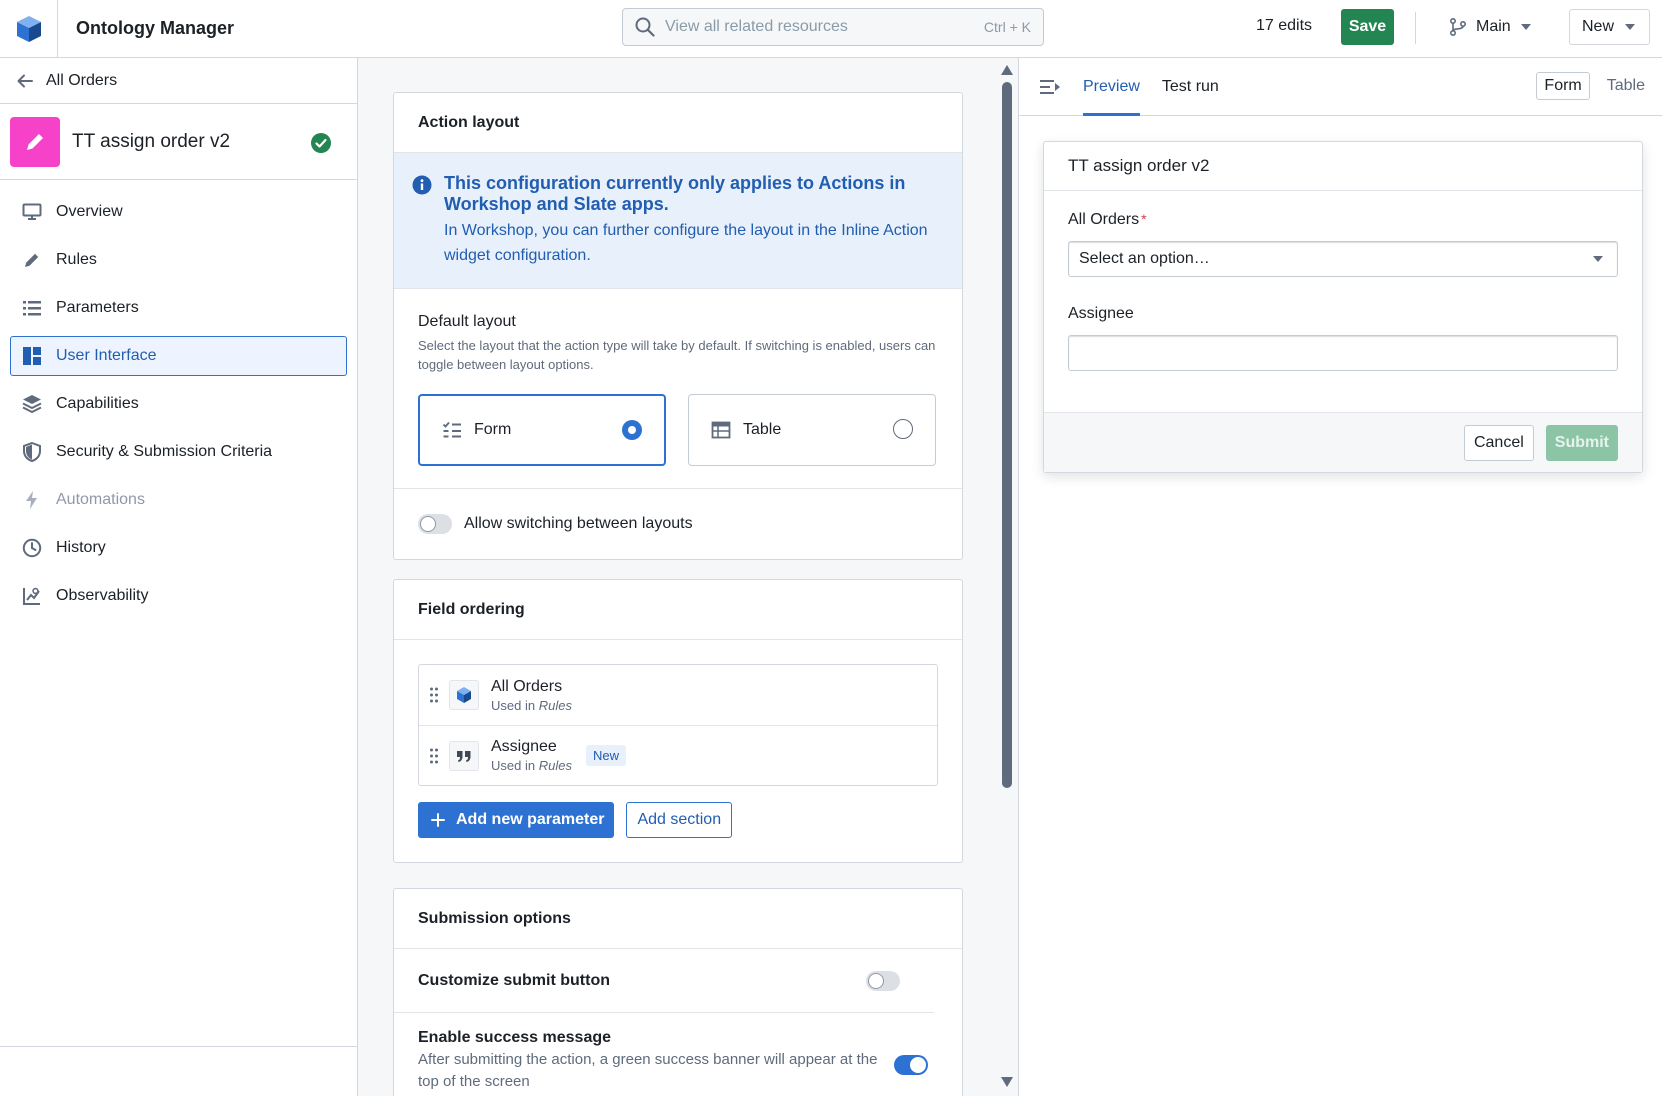  I want to click on info-sign-icon, so click(422, 185).